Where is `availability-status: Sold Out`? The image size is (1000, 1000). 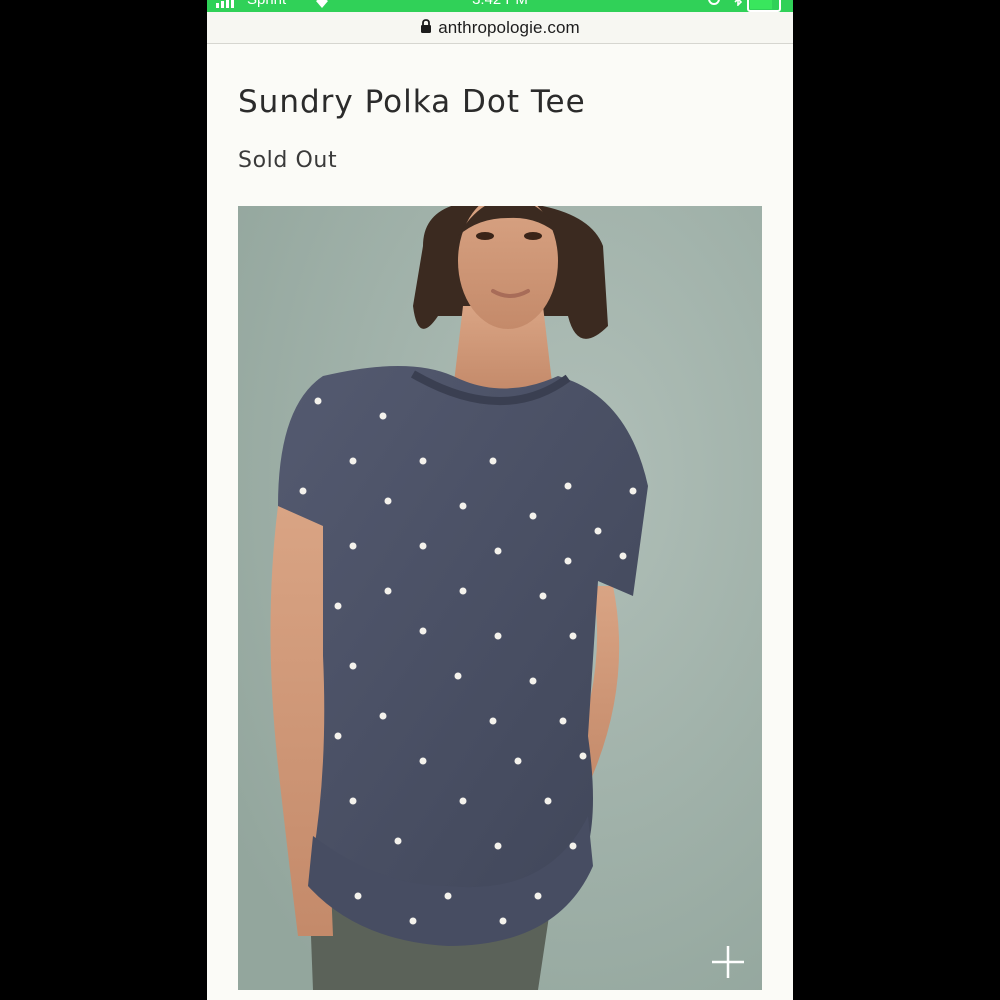
availability-status: Sold Out is located at coordinates (288, 160).